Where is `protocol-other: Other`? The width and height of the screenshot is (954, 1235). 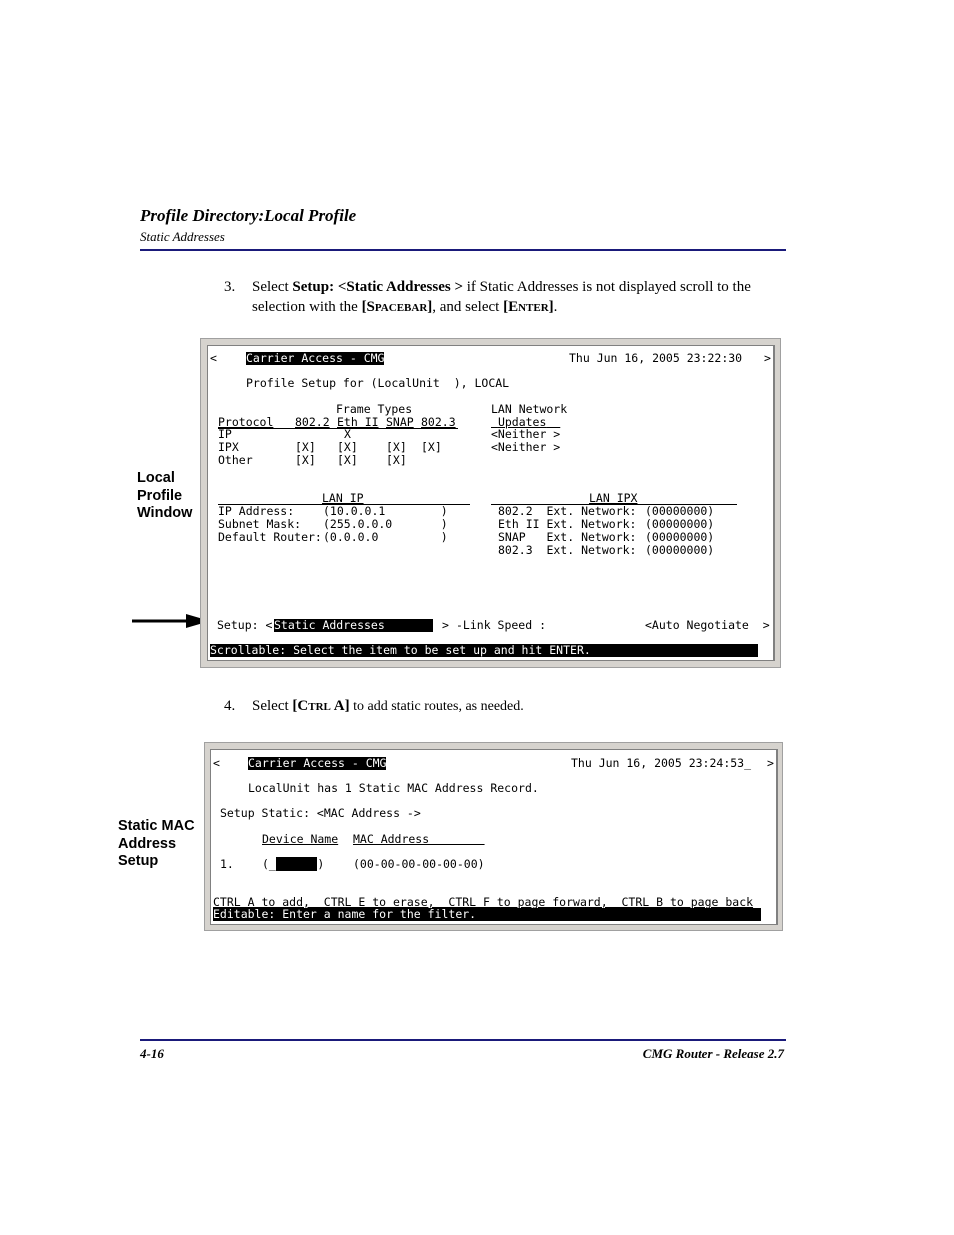
protocol-other: Other is located at coordinates (235, 460).